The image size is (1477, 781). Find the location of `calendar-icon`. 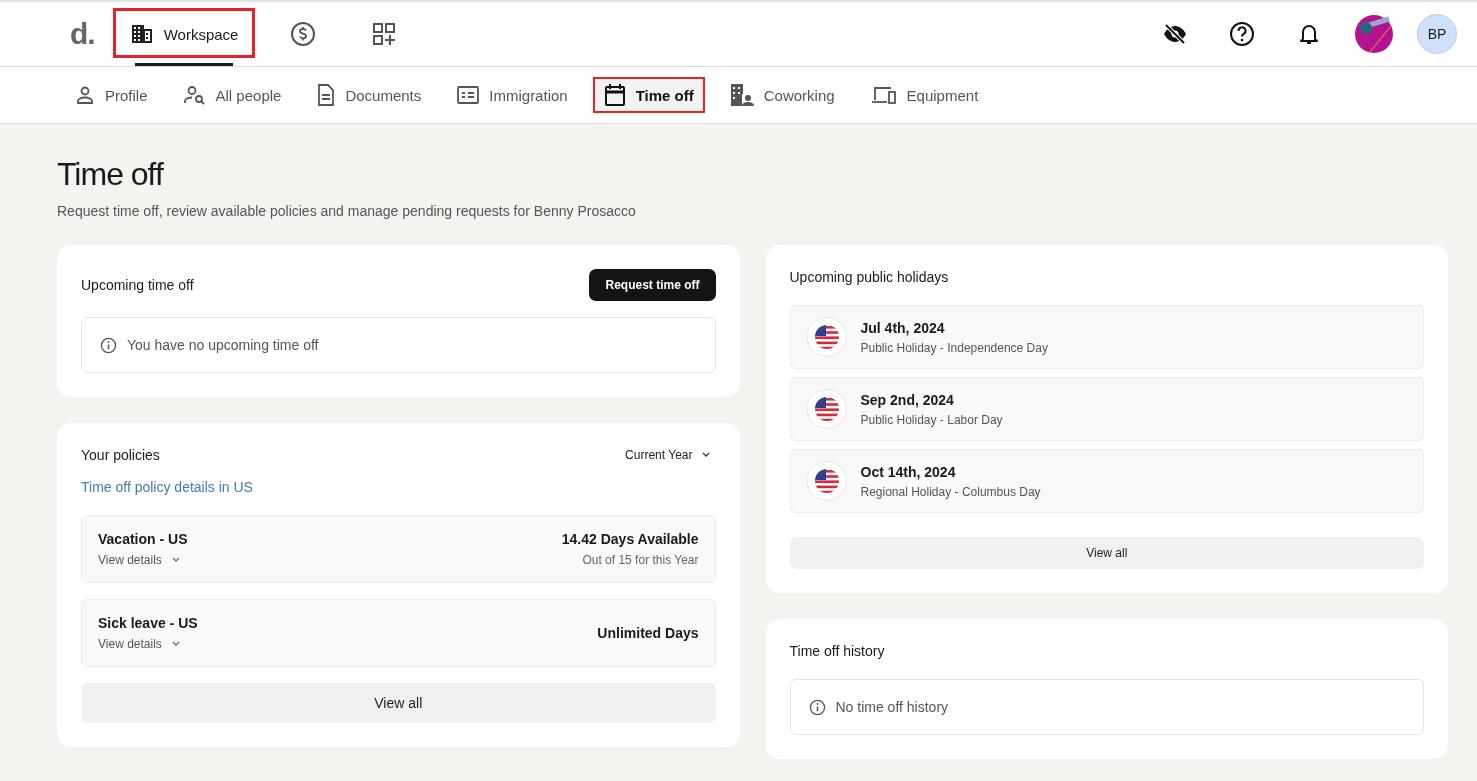

calendar-icon is located at coordinates (614, 95).